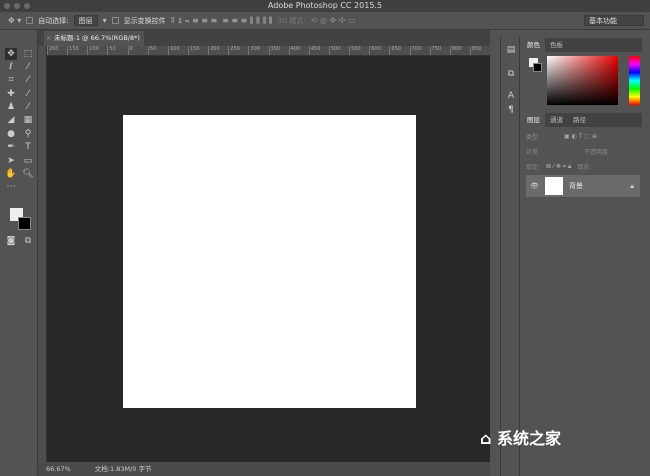 The image size is (650, 476). I want to click on close-tab-icon: ×, so click(48, 38).